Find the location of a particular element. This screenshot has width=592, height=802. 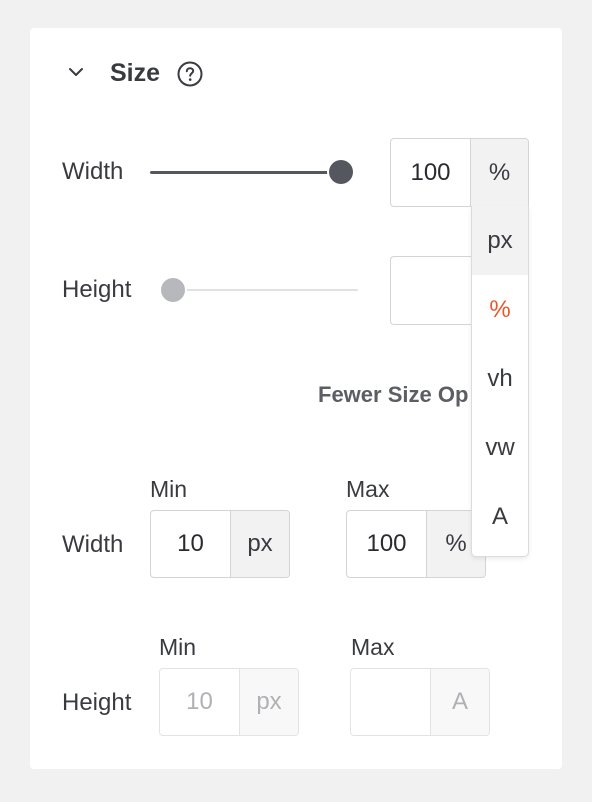

unit-dropdown-menu: px % vh vw A is located at coordinates (500, 381).